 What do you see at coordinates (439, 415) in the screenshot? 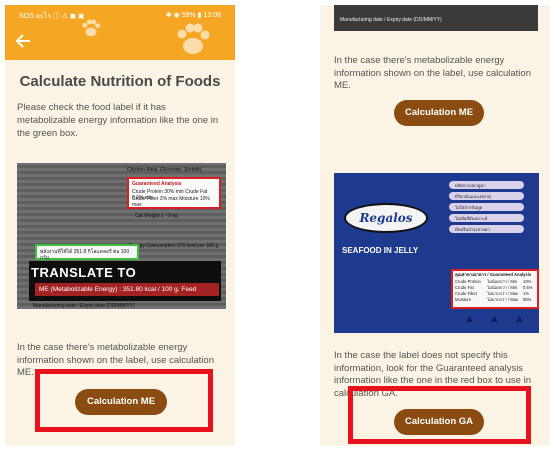
I see `highlight-box-ga` at bounding box center [439, 415].